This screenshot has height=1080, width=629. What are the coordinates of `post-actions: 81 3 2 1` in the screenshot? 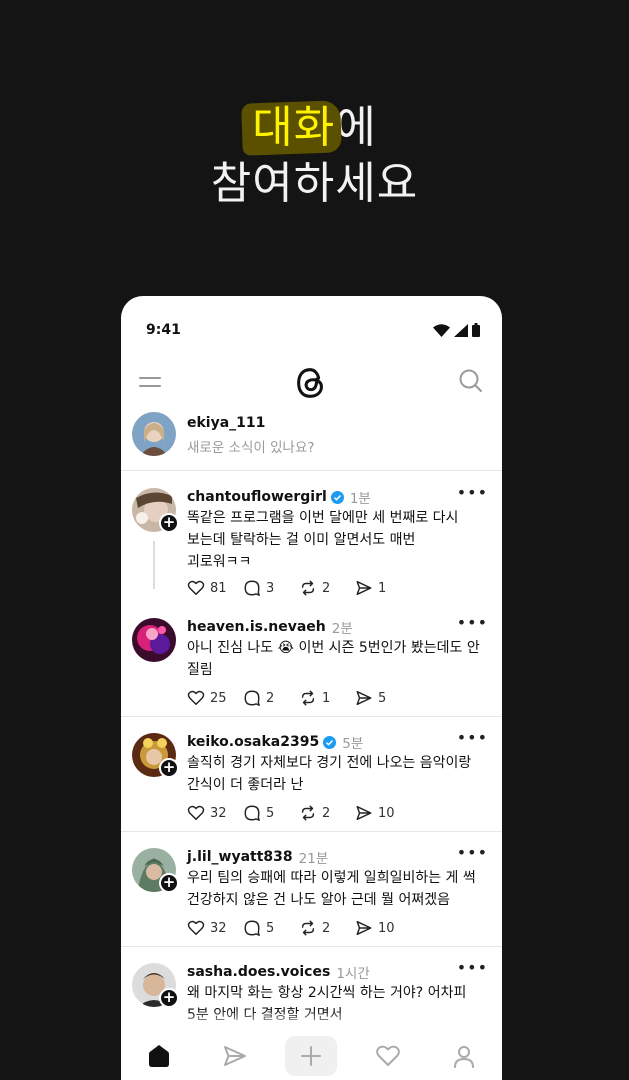 It's located at (299, 588).